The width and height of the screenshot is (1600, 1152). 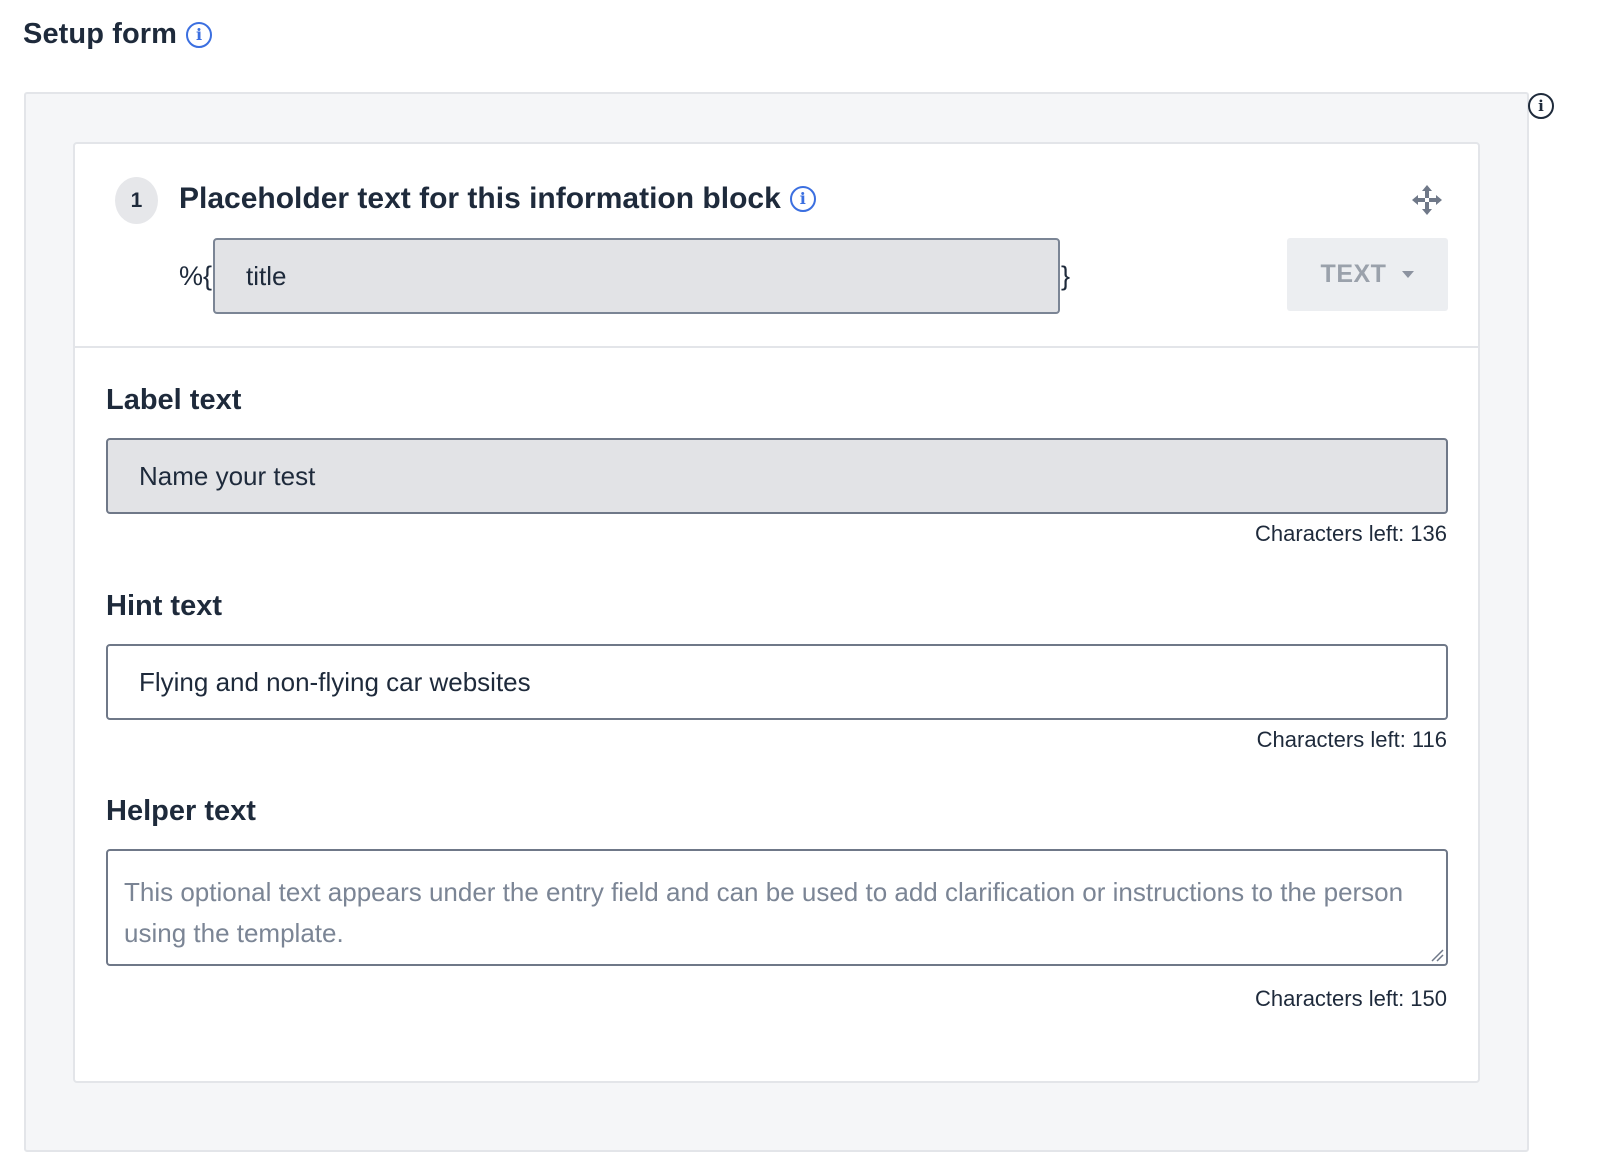 I want to click on helper-text-label: Helper text, so click(x=181, y=811).